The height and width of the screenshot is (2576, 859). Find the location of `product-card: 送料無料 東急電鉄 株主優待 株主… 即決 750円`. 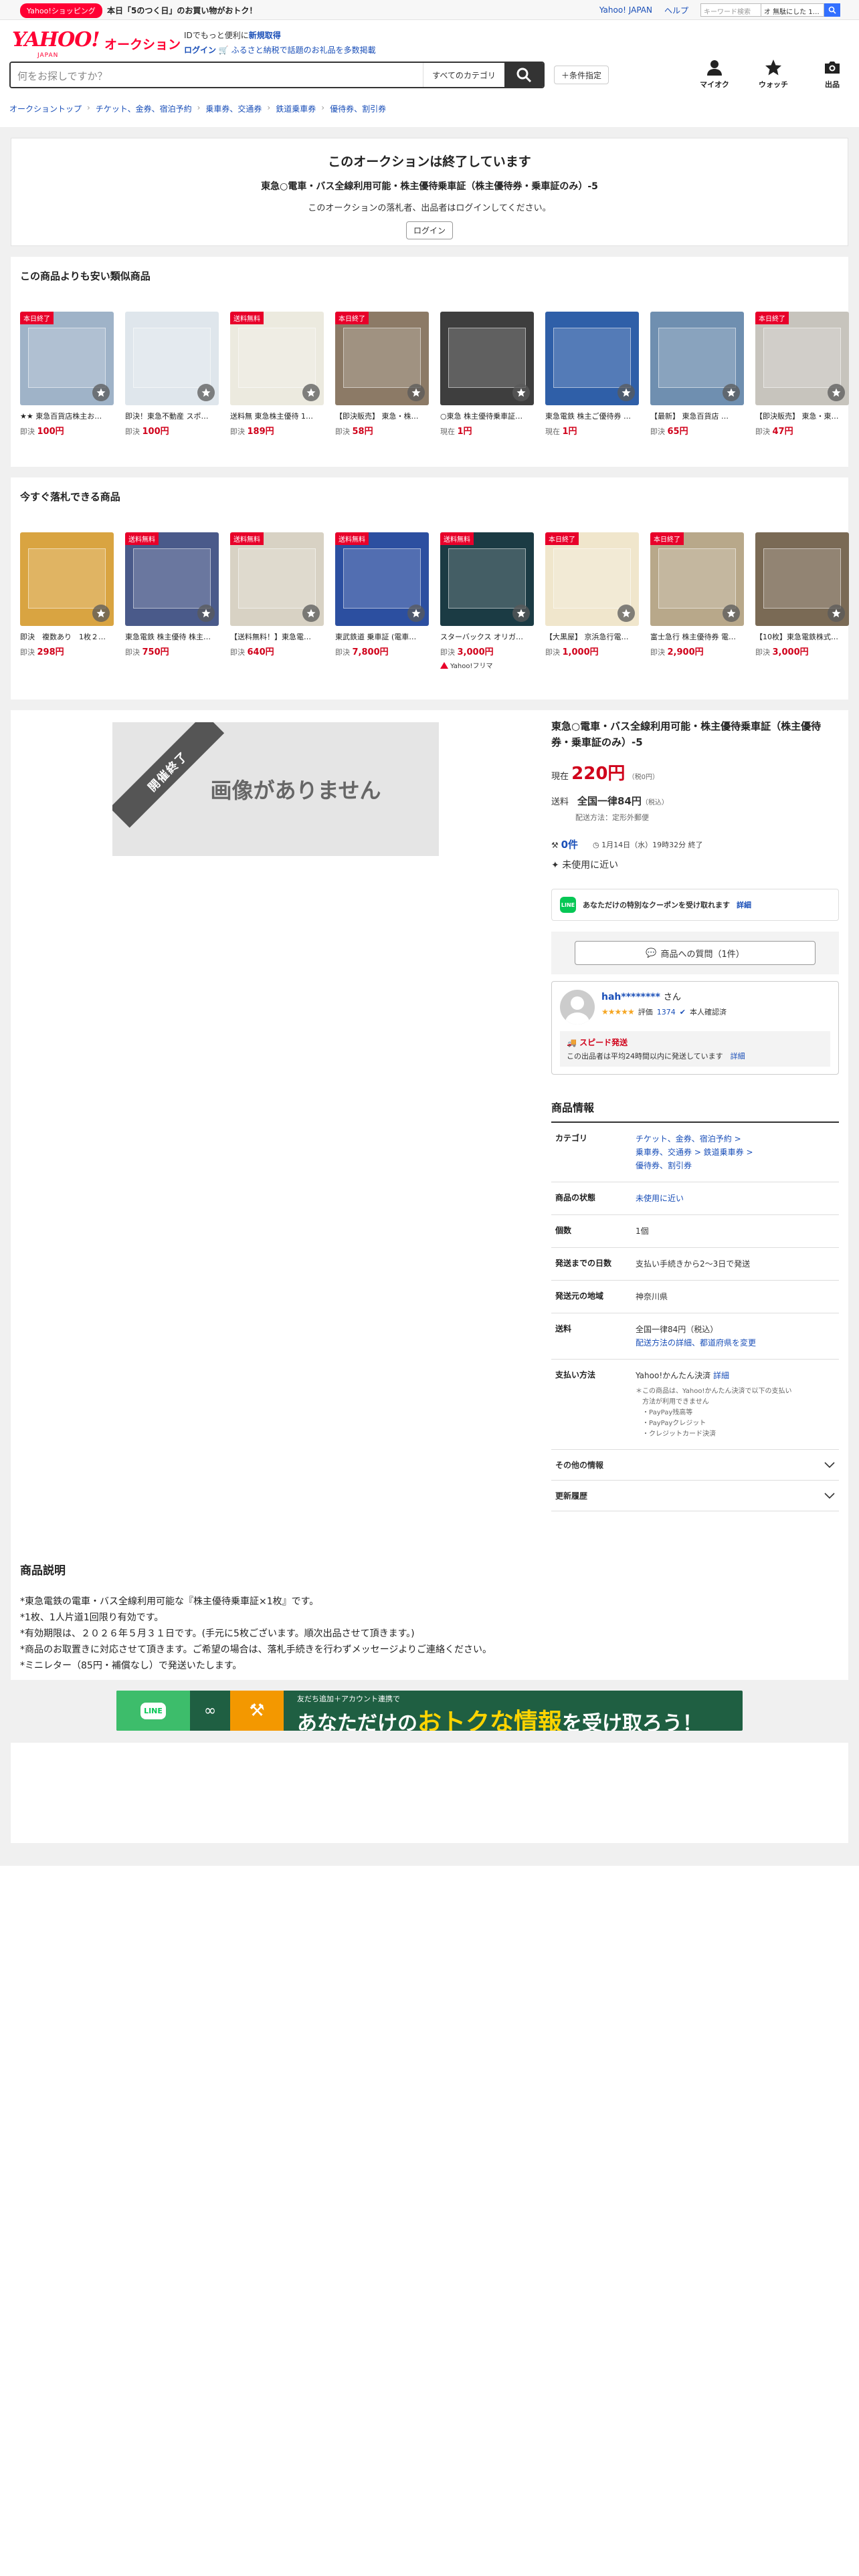

product-card: 送料無料 東急電鉄 株主優待 株主… 即決 750円 is located at coordinates (172, 601).